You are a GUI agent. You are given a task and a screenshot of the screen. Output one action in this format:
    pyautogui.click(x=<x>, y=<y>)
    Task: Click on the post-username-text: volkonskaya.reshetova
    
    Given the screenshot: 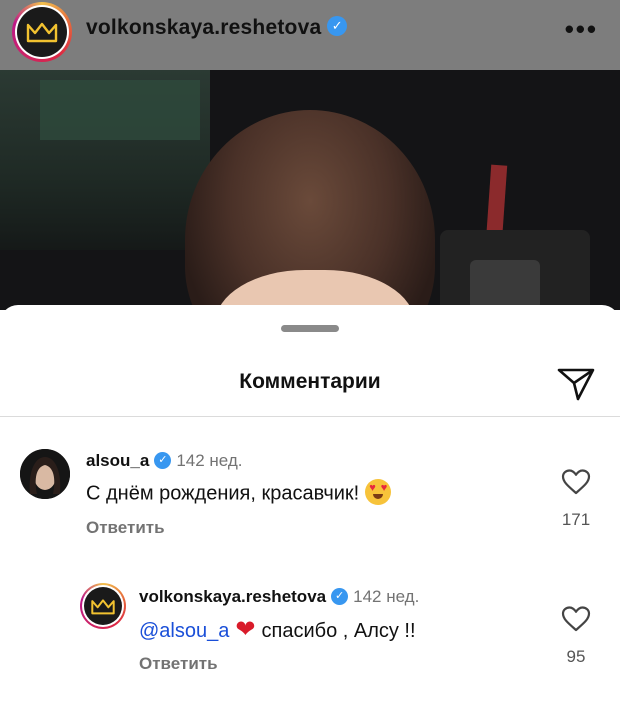 What is the action you would take?
    pyautogui.click(x=203, y=27)
    